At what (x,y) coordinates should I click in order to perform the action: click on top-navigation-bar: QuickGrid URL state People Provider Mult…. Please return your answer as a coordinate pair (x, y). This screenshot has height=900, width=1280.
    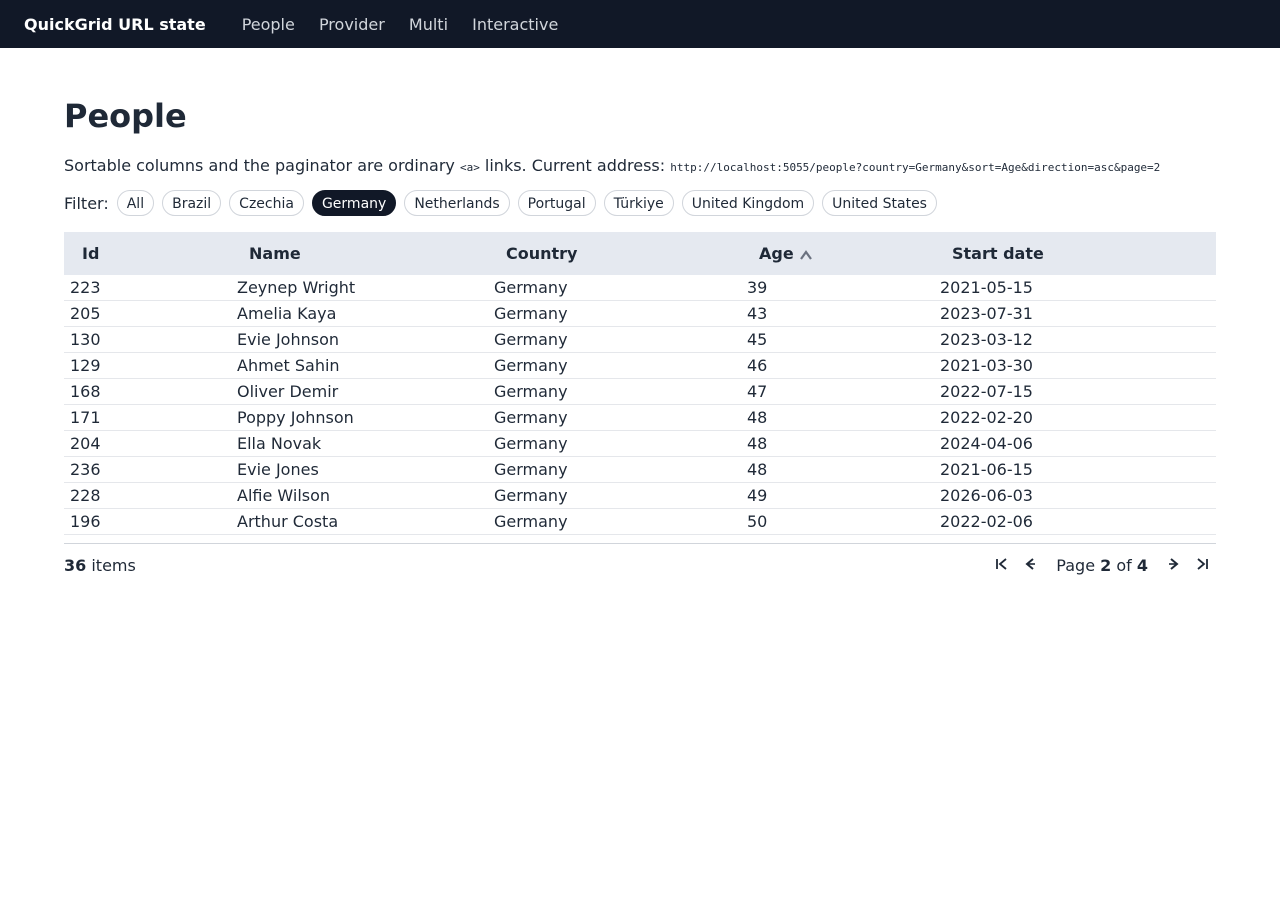
    Looking at the image, I should click on (640, 24).